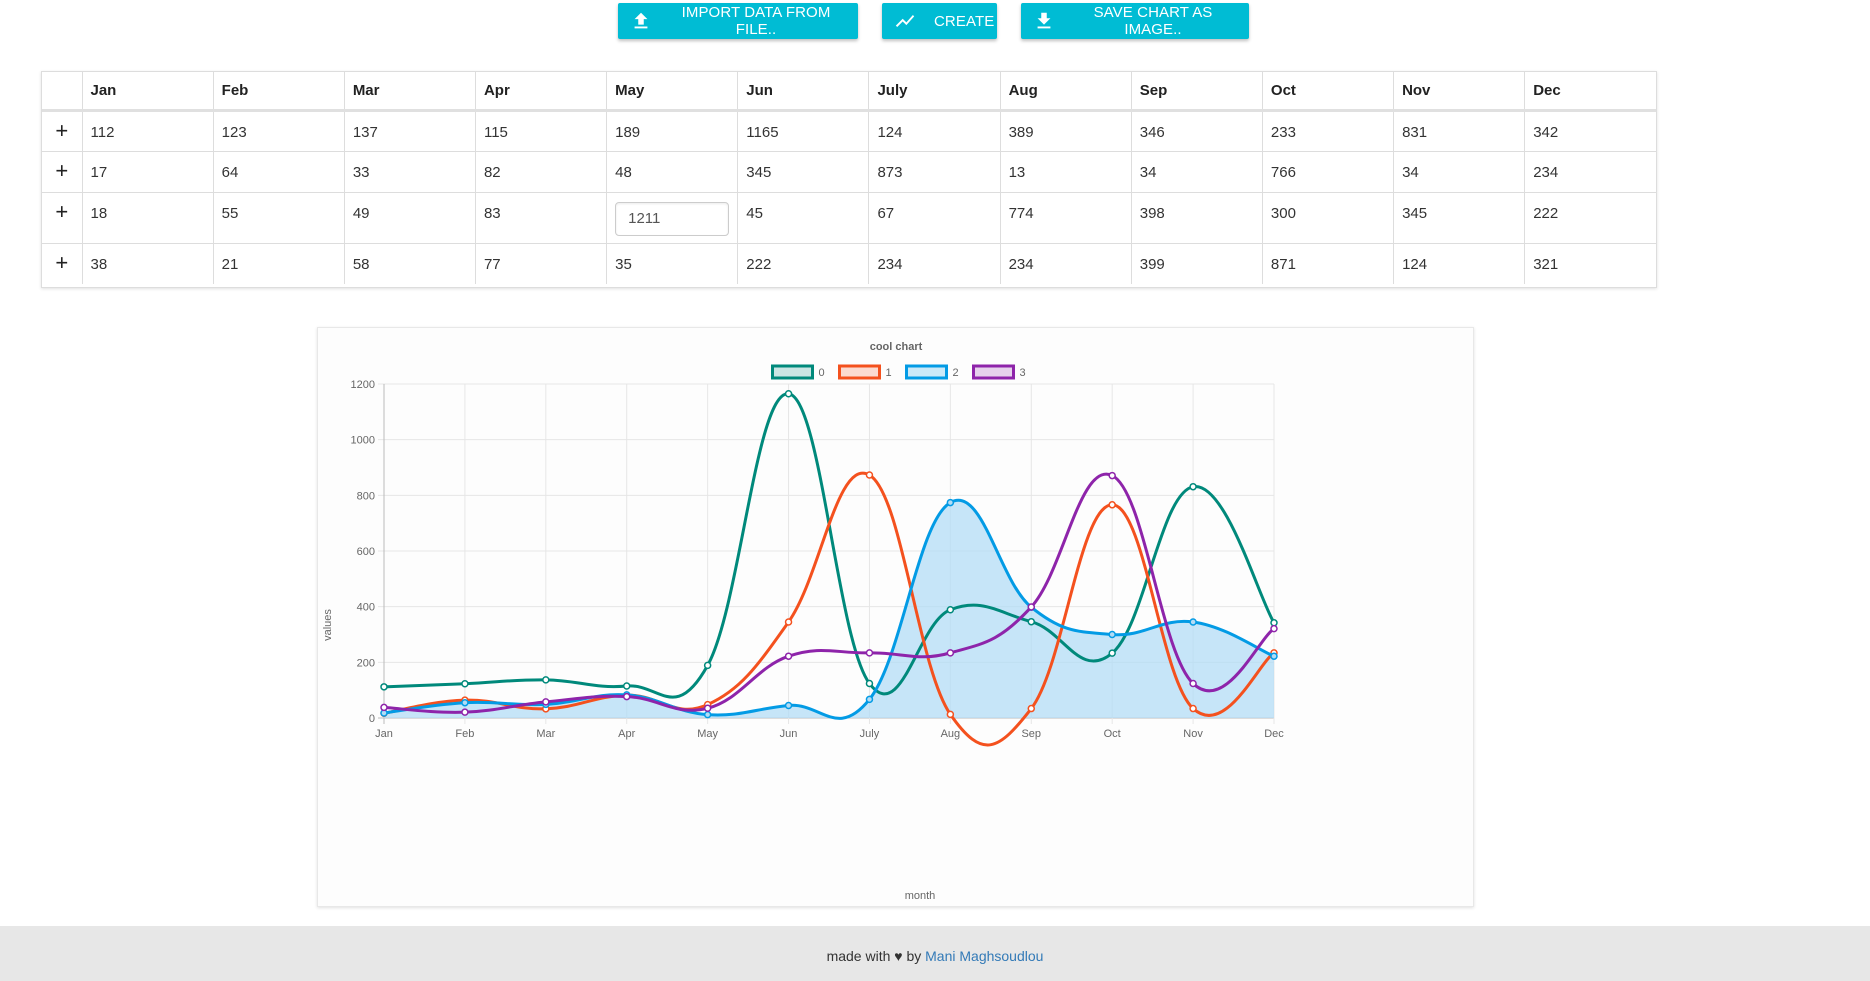  Describe the element at coordinates (1328, 131) in the screenshot. I see `table-cell: 233` at that location.